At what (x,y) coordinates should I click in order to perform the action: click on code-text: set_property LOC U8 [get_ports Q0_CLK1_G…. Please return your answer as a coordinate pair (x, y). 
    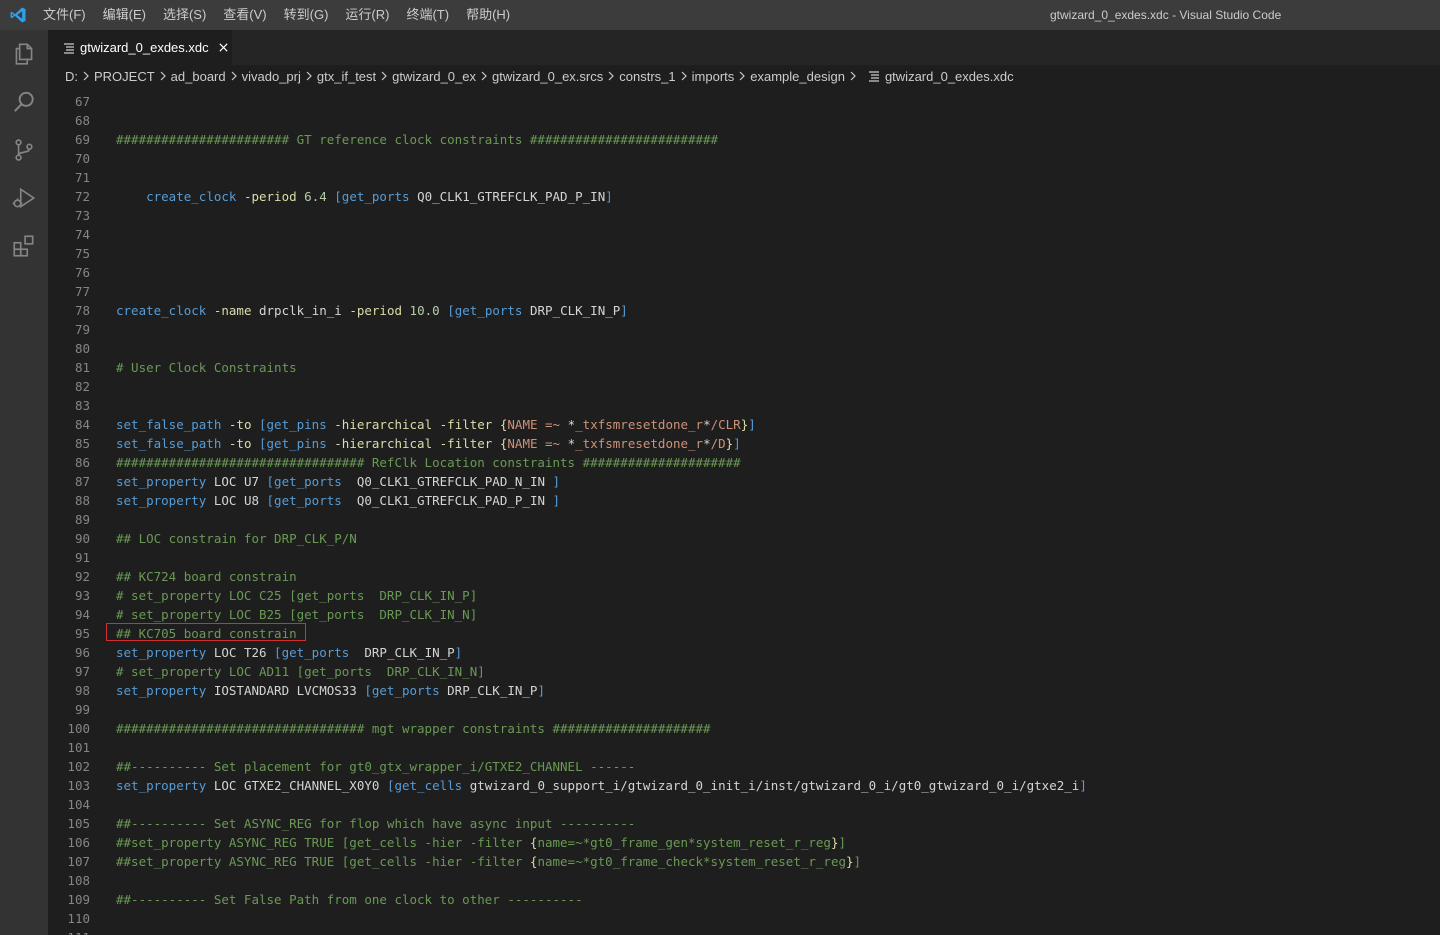
    Looking at the image, I should click on (338, 500).